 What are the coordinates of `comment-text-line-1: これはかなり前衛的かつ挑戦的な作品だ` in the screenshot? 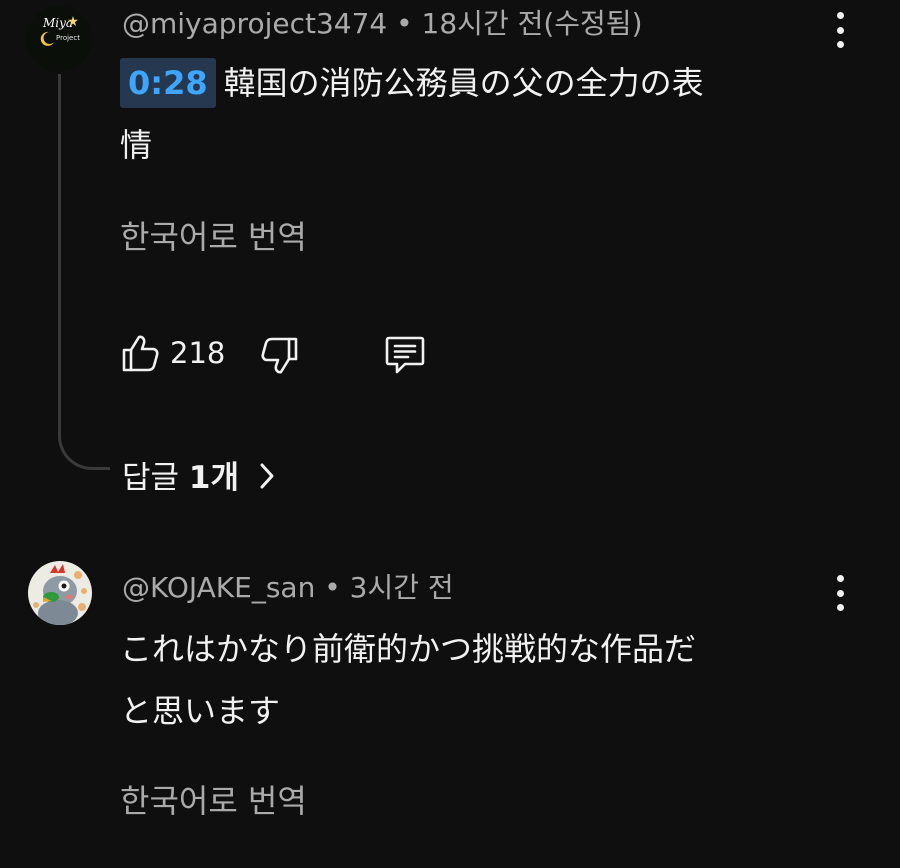 It's located at (408, 649).